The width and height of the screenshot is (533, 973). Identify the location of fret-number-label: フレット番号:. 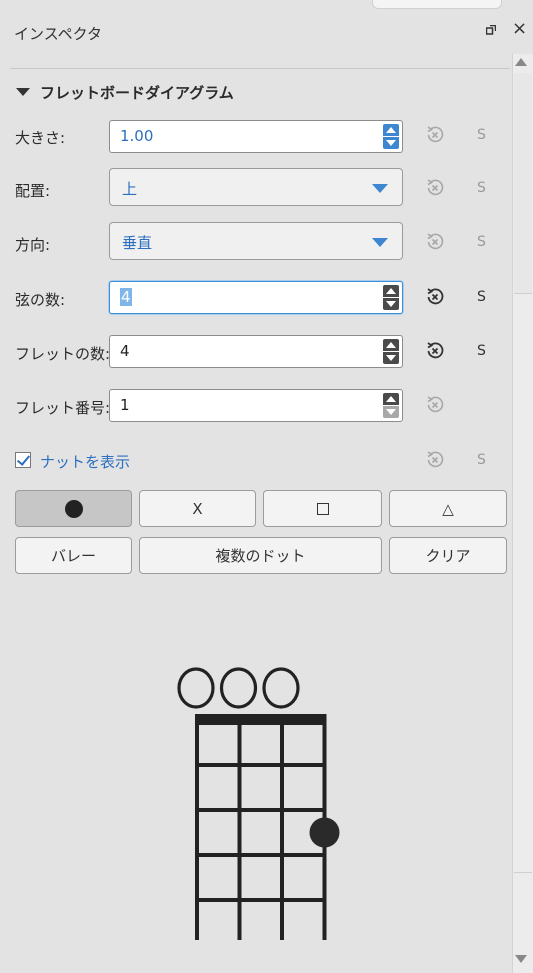
(63, 408).